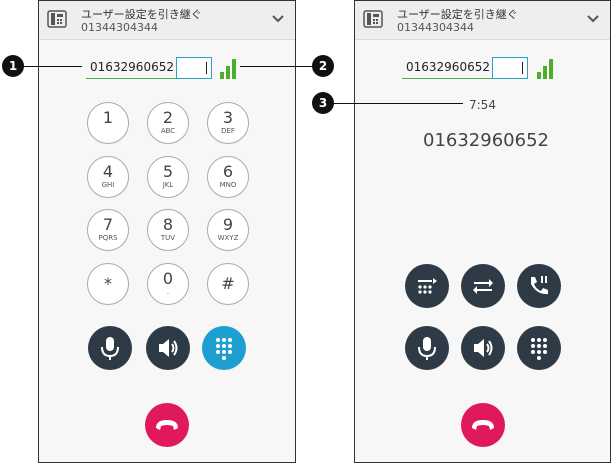 This screenshot has width=611, height=463. I want to click on key-1: 1, so click(108, 123).